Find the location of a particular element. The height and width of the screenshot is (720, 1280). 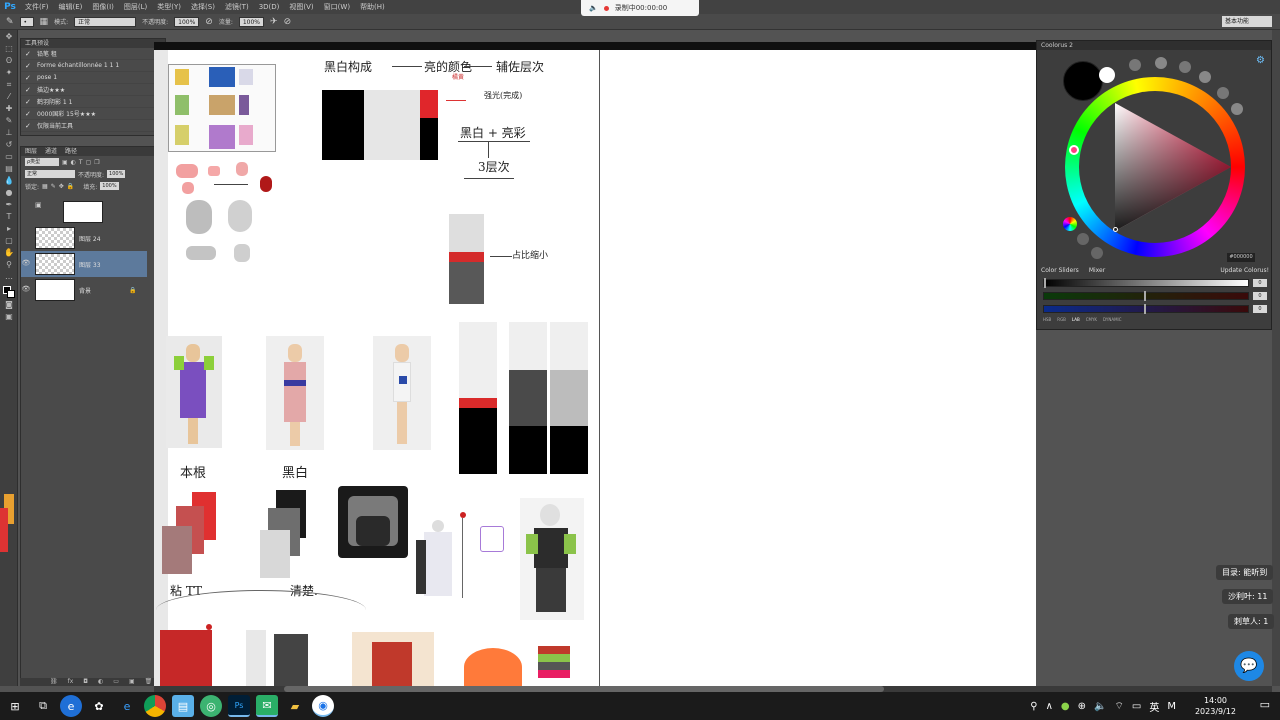

slider-a-value: 0 is located at coordinates (1260, 296).